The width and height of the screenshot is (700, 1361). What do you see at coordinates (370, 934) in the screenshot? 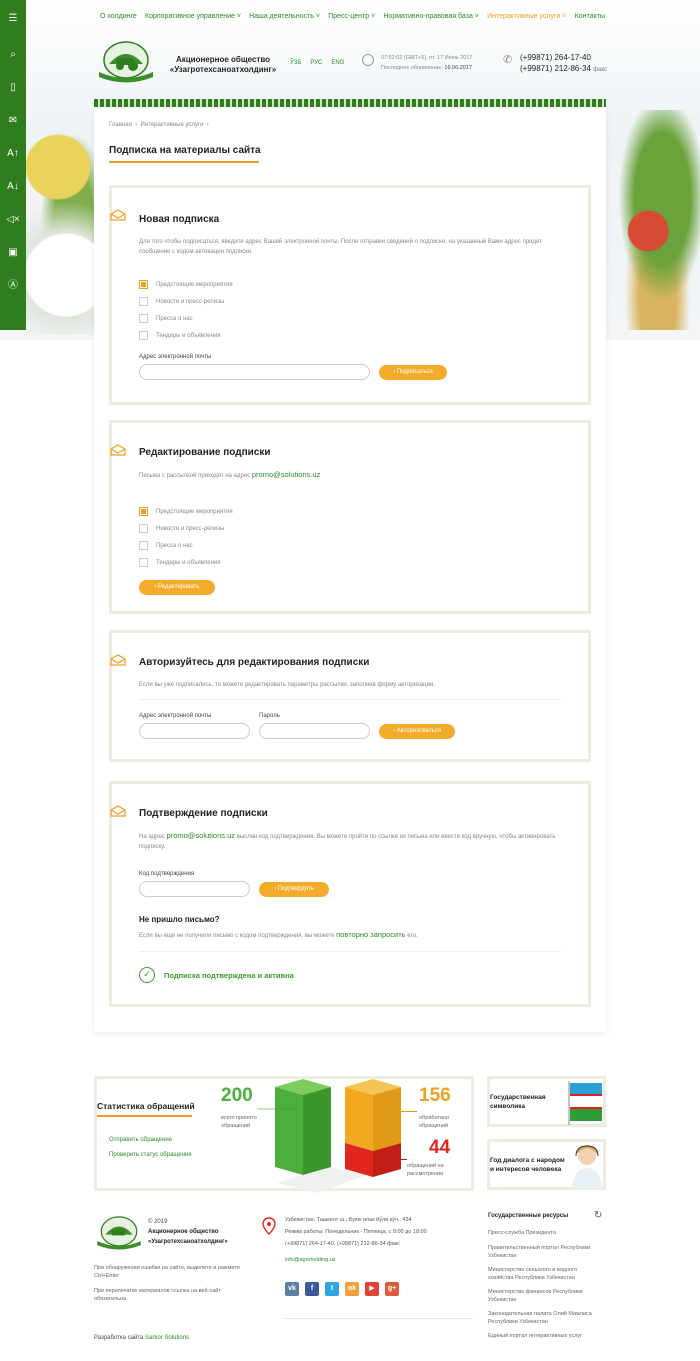
I see `resend-link: повторно запросить` at bounding box center [370, 934].